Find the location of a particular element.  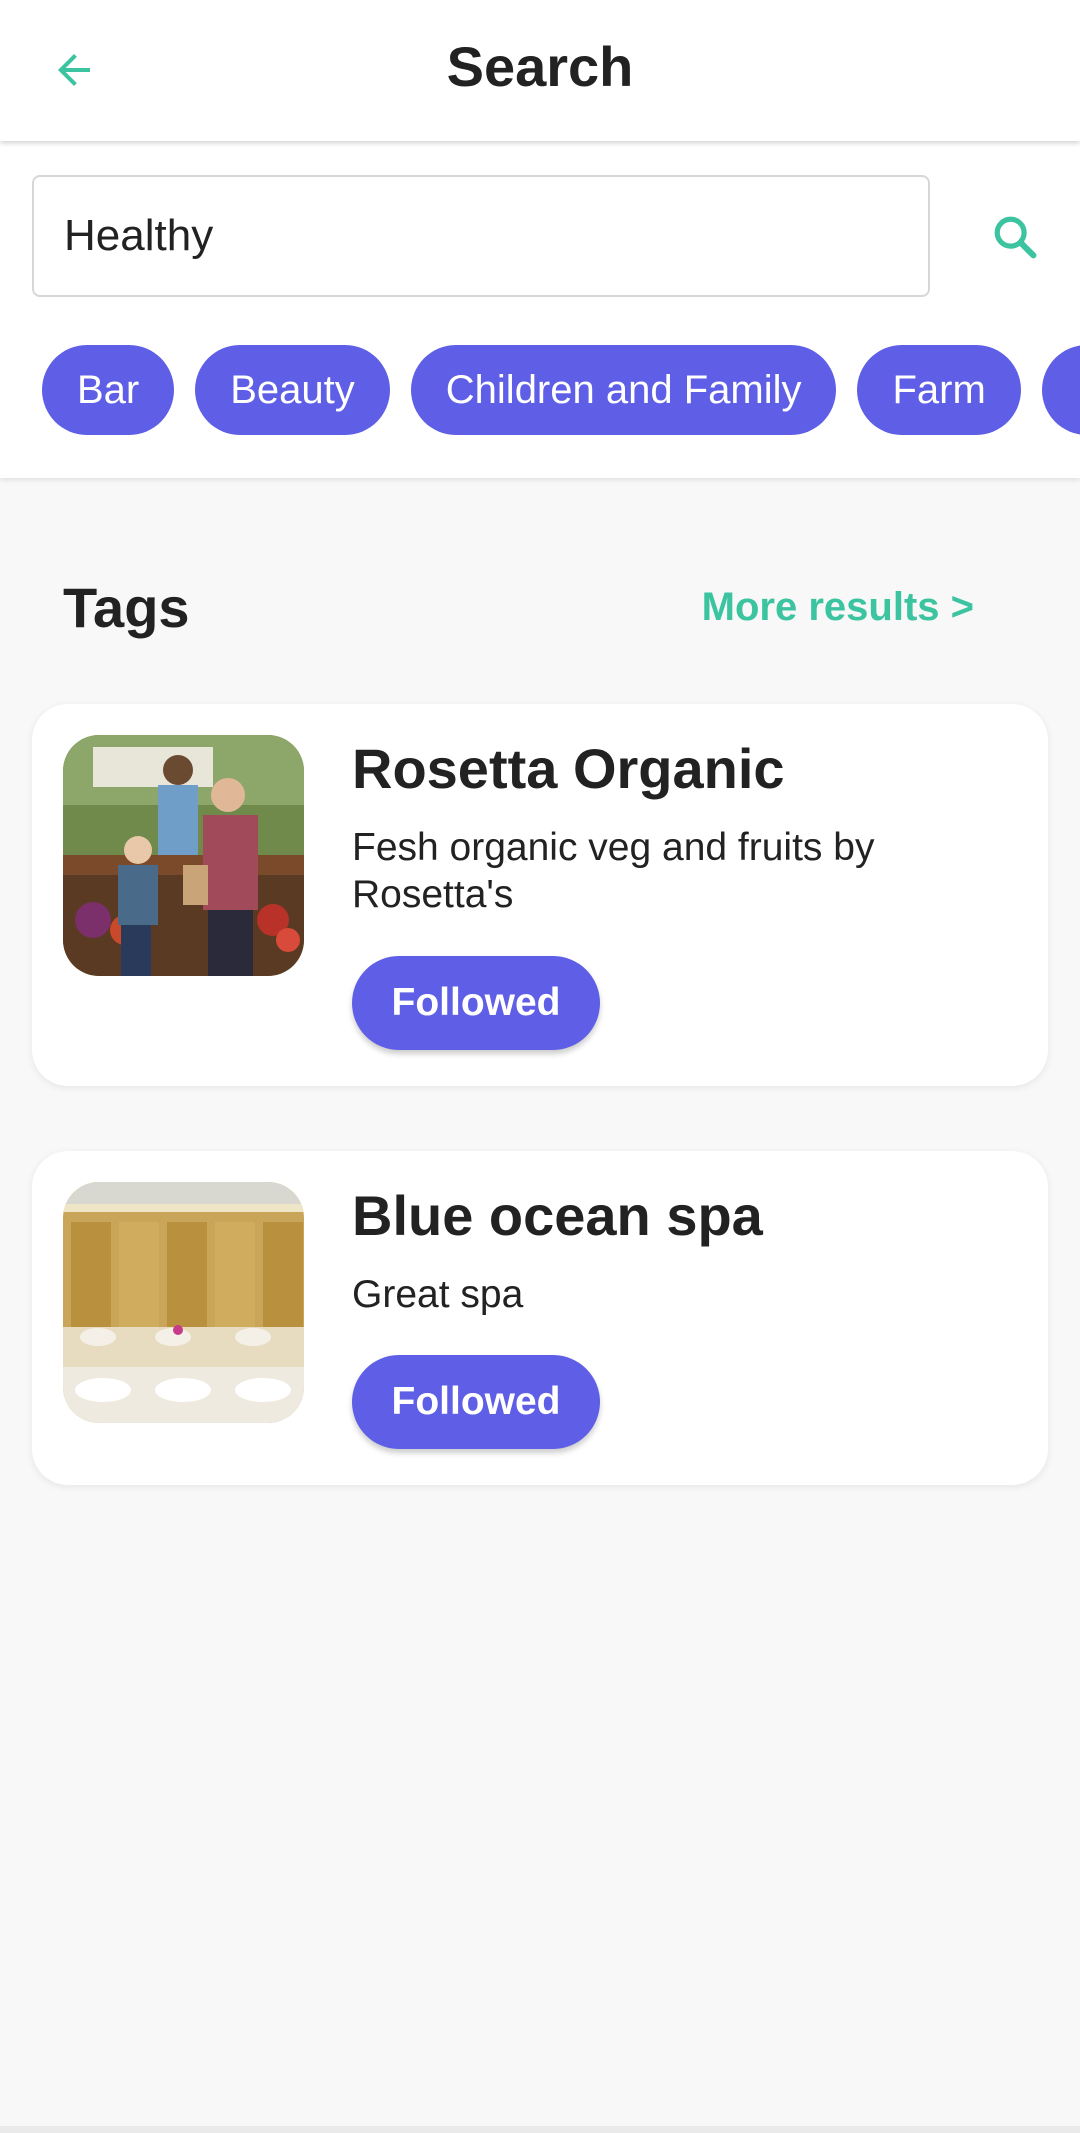

more-results-link: More results > is located at coordinates (838, 607).